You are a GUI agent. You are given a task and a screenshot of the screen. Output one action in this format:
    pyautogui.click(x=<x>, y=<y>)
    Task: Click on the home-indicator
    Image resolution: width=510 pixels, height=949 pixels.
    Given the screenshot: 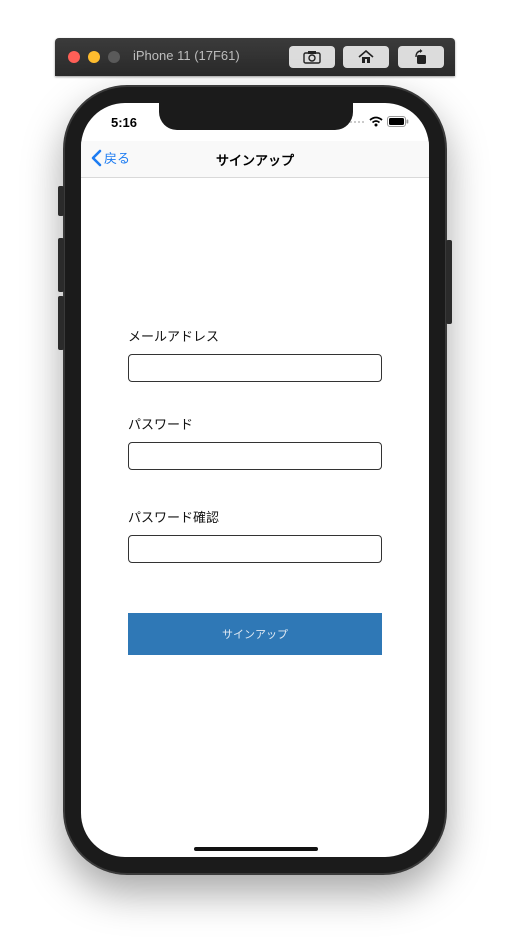 What is the action you would take?
    pyautogui.click(x=256, y=849)
    